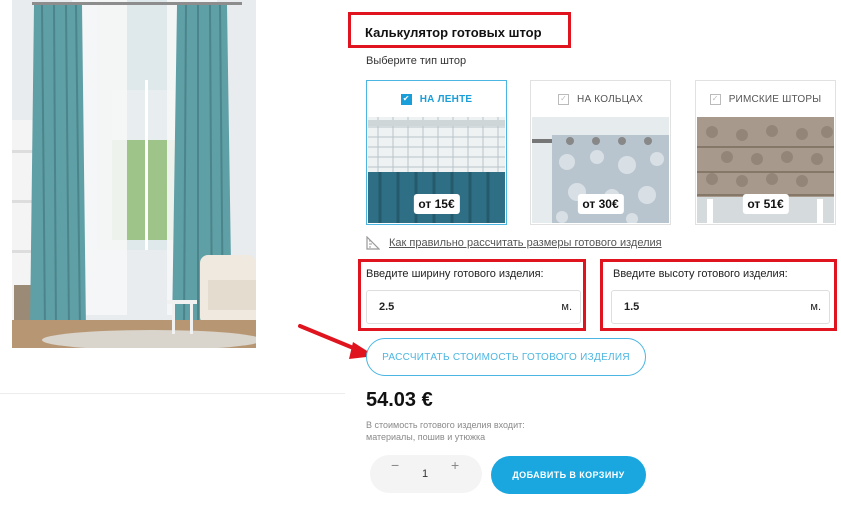 This screenshot has width=841, height=507. I want to click on width-unit: м., so click(566, 307).